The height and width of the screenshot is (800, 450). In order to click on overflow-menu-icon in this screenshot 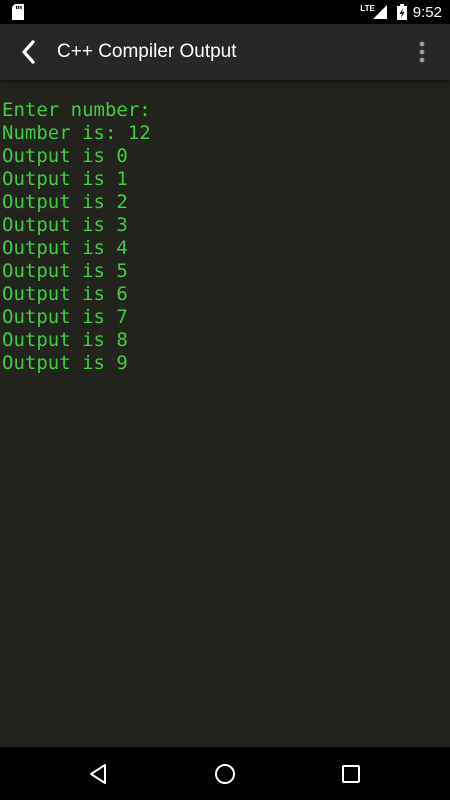, I will do `click(422, 52)`.